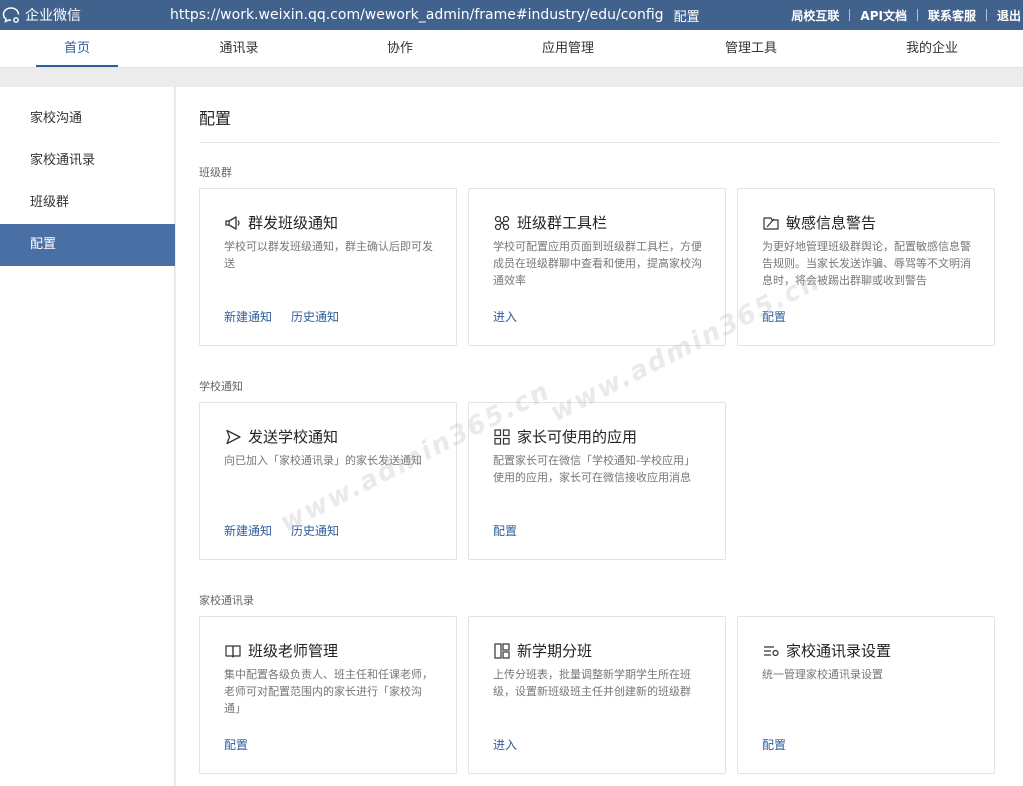  I want to click on card-description: 配置家长可在微信「学校通知-学校应用」使用的应用，家长可在微信接收应用消息, so click(594, 469).